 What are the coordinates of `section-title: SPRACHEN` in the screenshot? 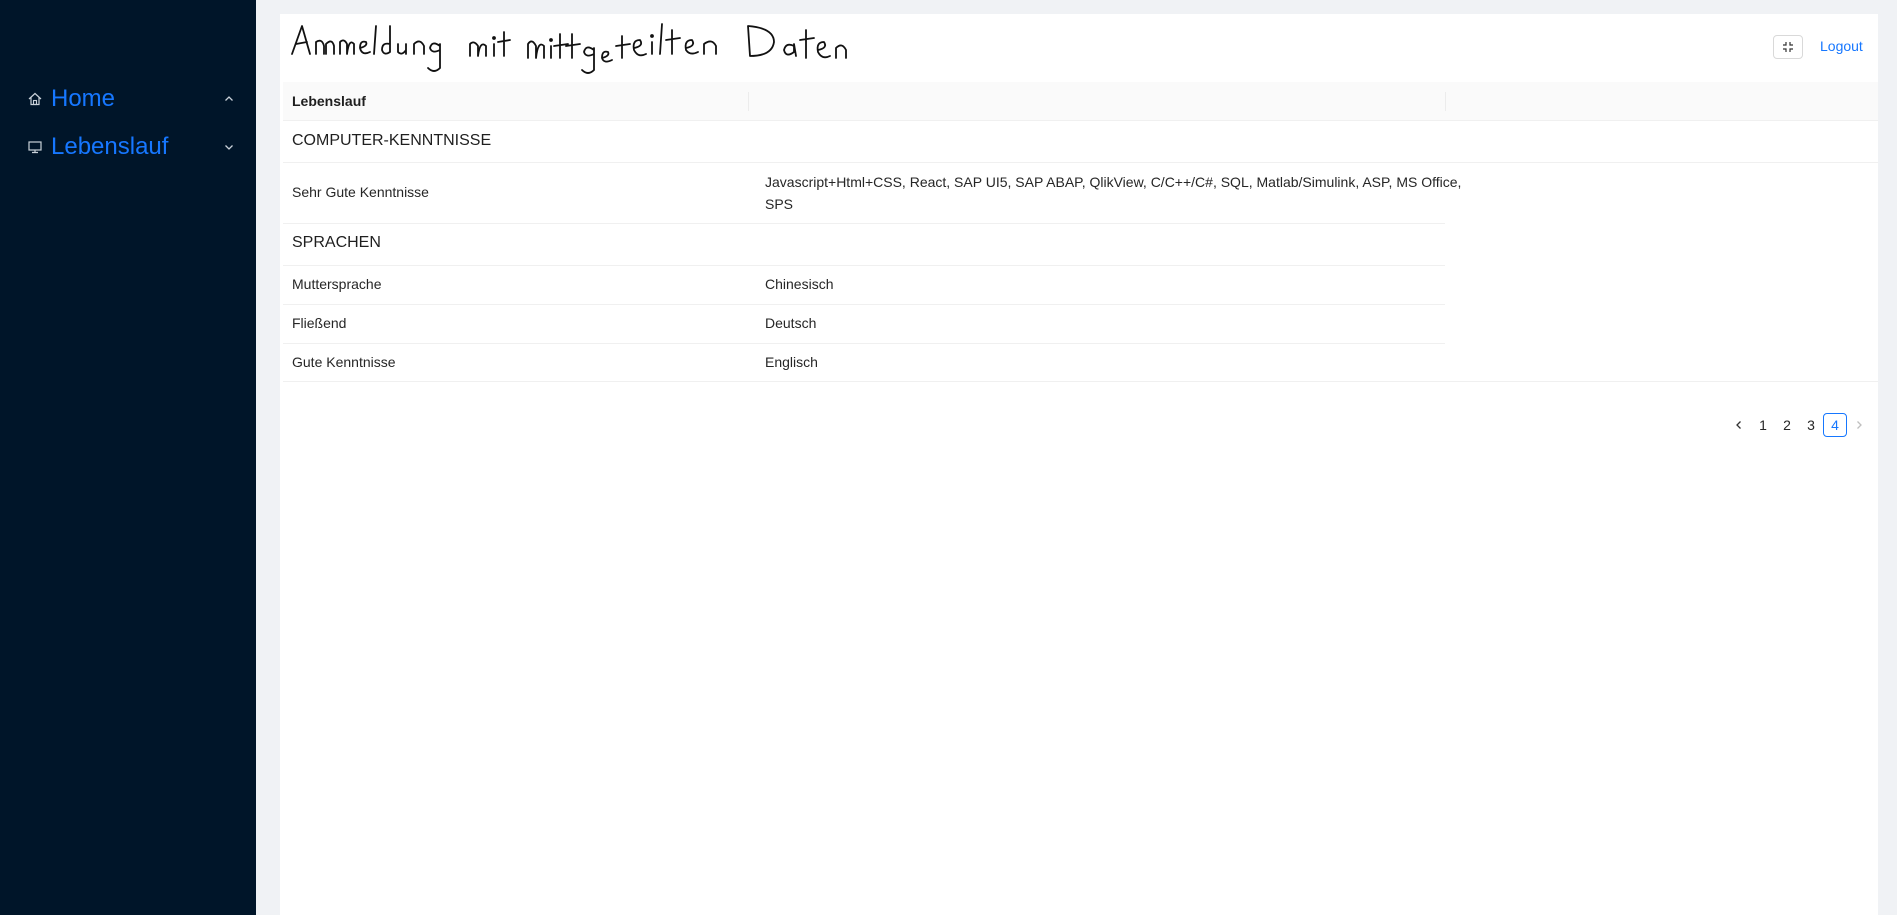 It's located at (336, 242).